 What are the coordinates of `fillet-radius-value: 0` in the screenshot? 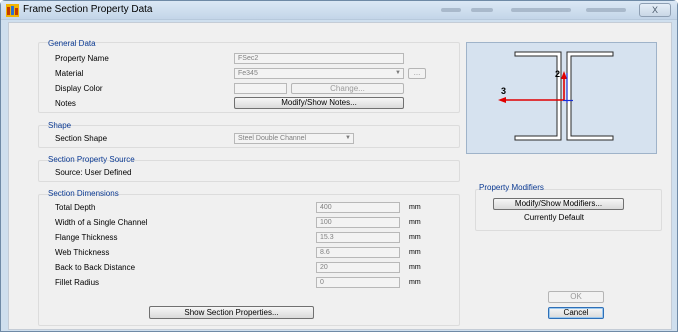 It's located at (322, 282).